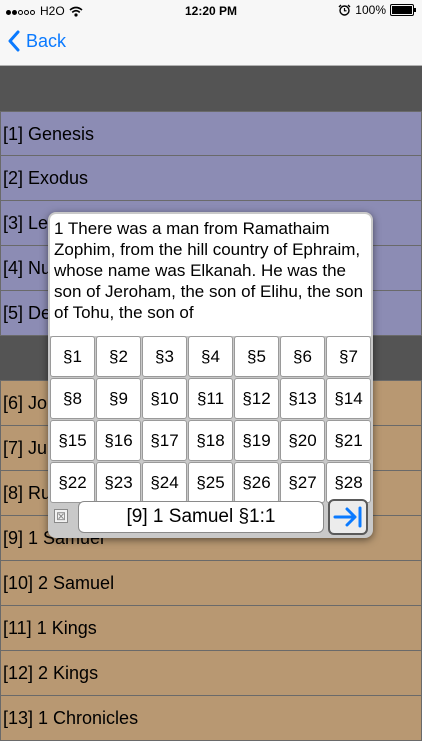 This screenshot has height=750, width=422. I want to click on back-button: Back, so click(37, 41).